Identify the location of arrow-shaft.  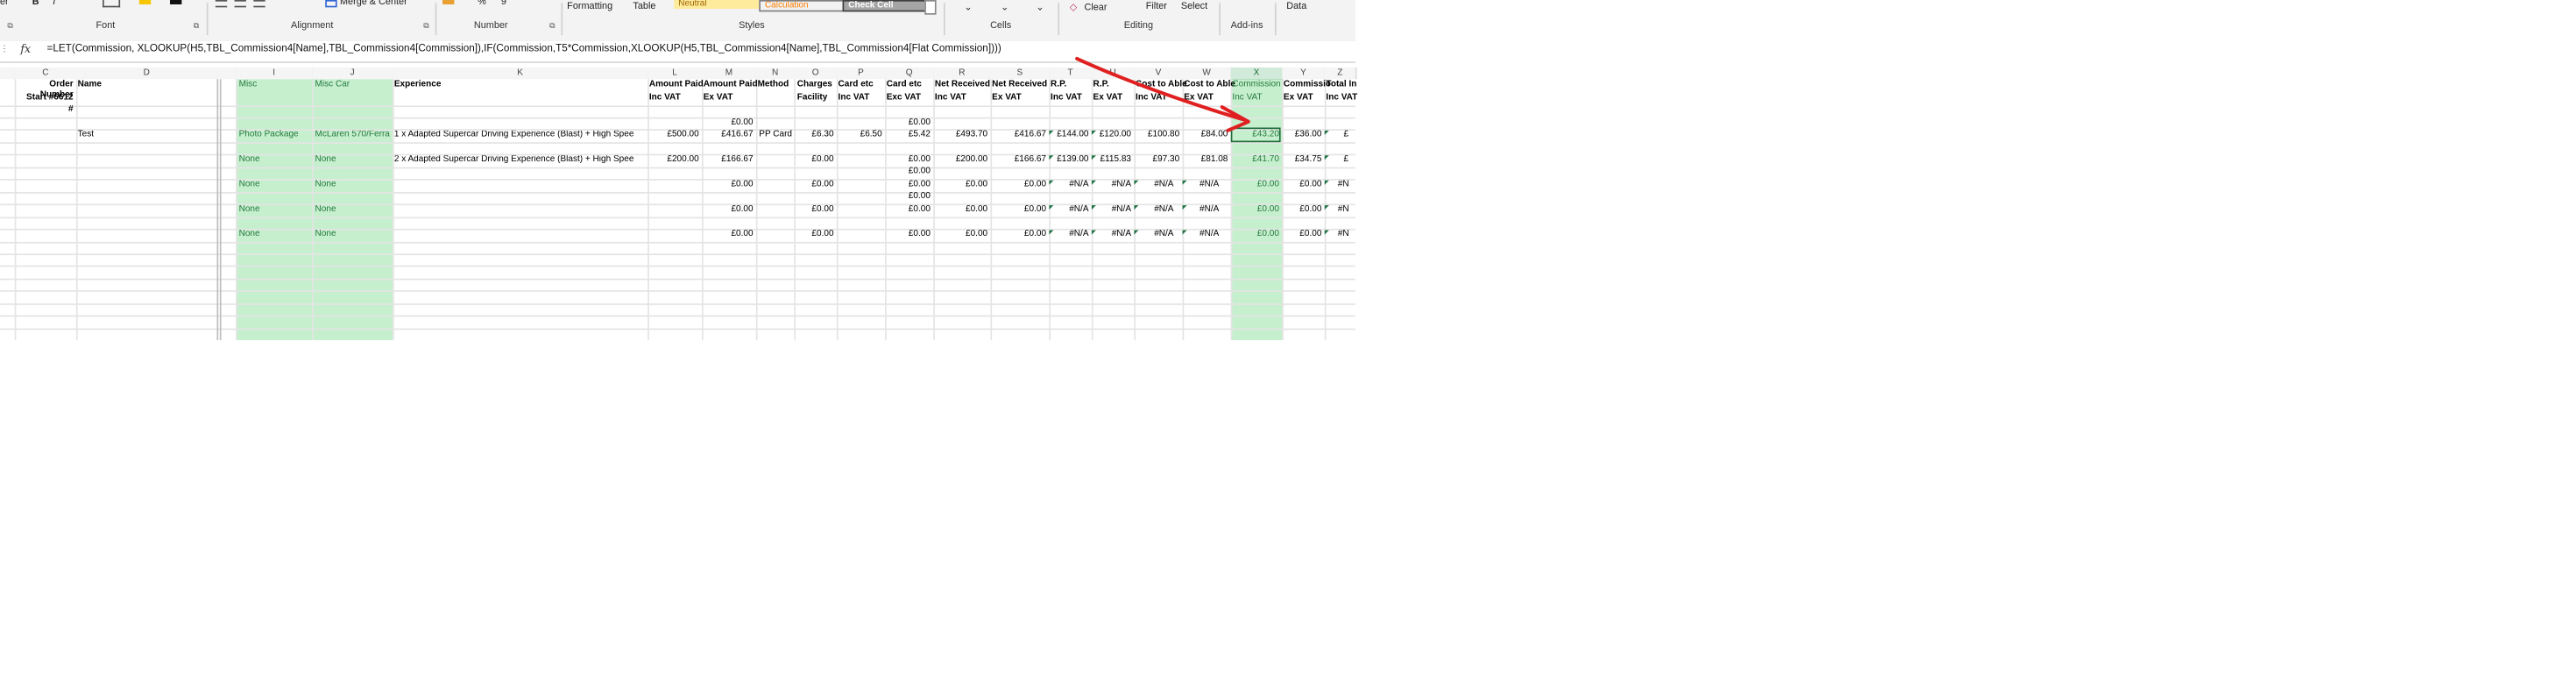
(1161, 89).